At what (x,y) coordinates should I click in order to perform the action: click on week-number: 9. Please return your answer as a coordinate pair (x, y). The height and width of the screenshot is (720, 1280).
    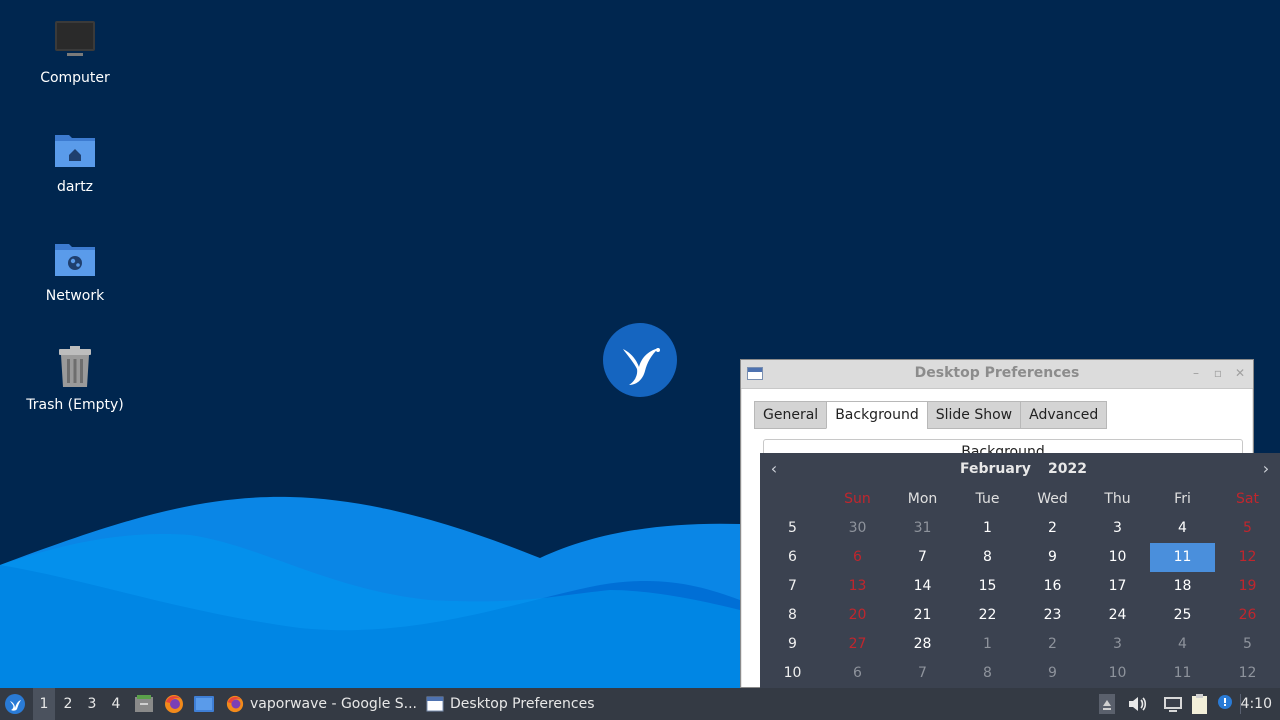
    Looking at the image, I should click on (792, 644).